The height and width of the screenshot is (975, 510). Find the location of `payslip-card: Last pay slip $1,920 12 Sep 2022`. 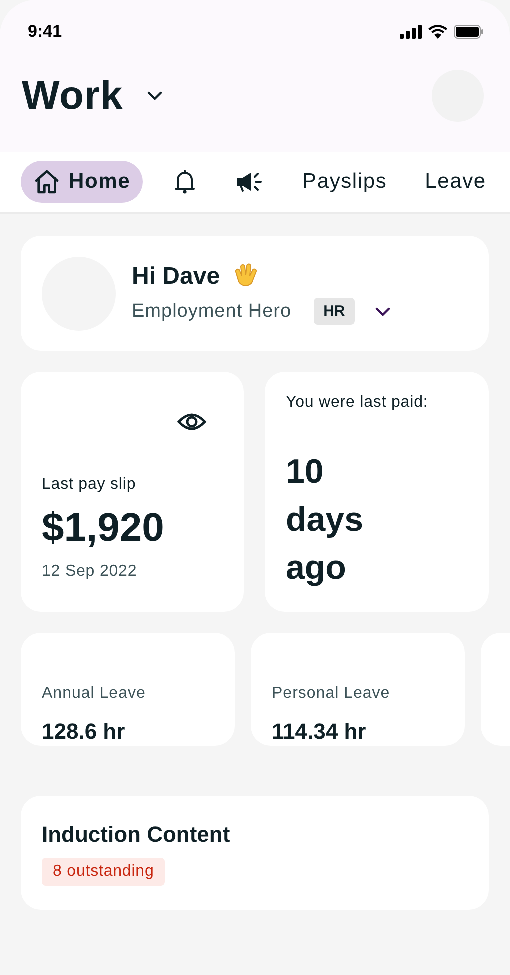

payslip-card: Last pay slip $1,920 12 Sep 2022 is located at coordinates (132, 492).